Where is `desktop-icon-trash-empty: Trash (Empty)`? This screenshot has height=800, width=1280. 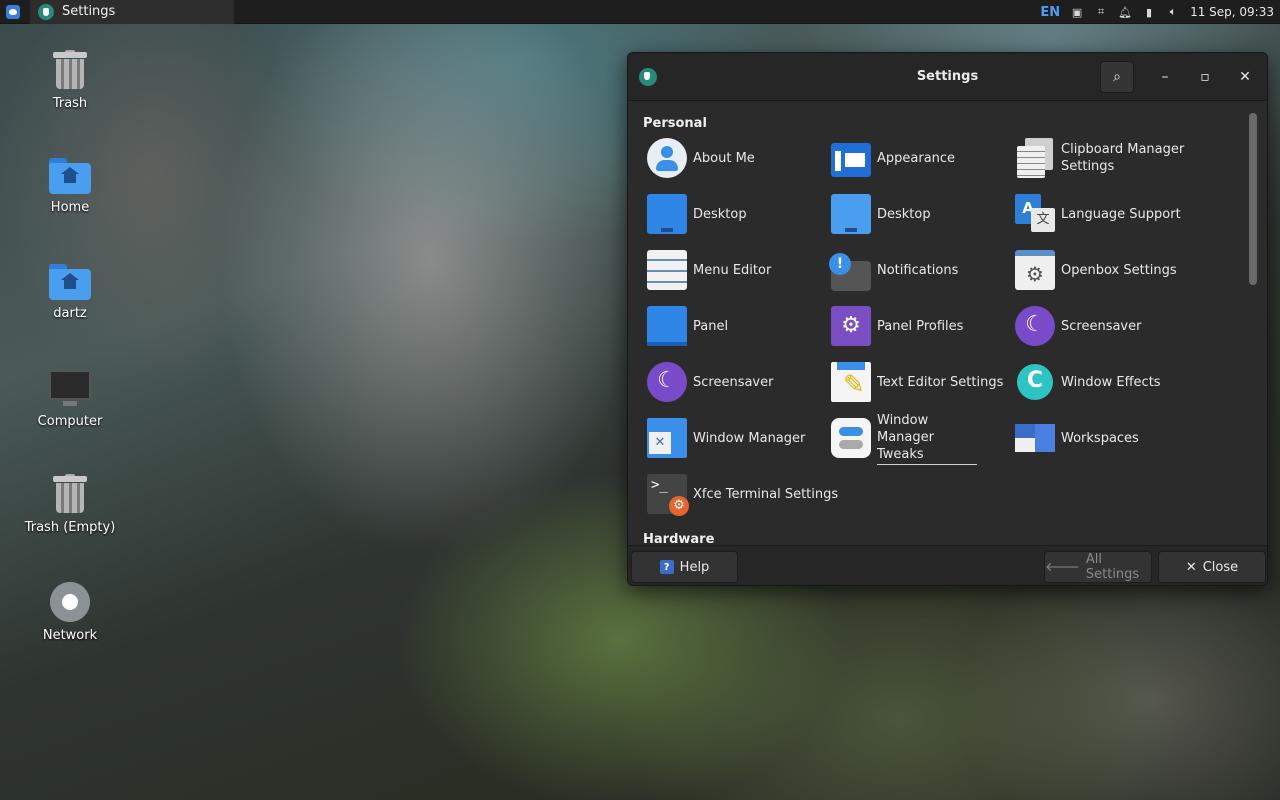 desktop-icon-trash-empty: Trash (Empty) is located at coordinates (70, 504).